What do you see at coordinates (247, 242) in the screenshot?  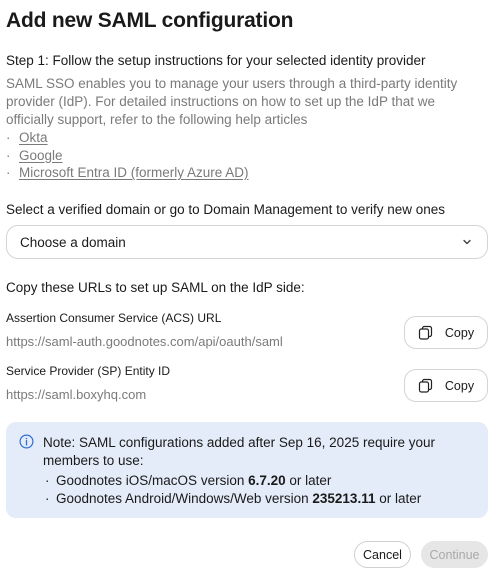 I see `domain-select: Choose a domain` at bounding box center [247, 242].